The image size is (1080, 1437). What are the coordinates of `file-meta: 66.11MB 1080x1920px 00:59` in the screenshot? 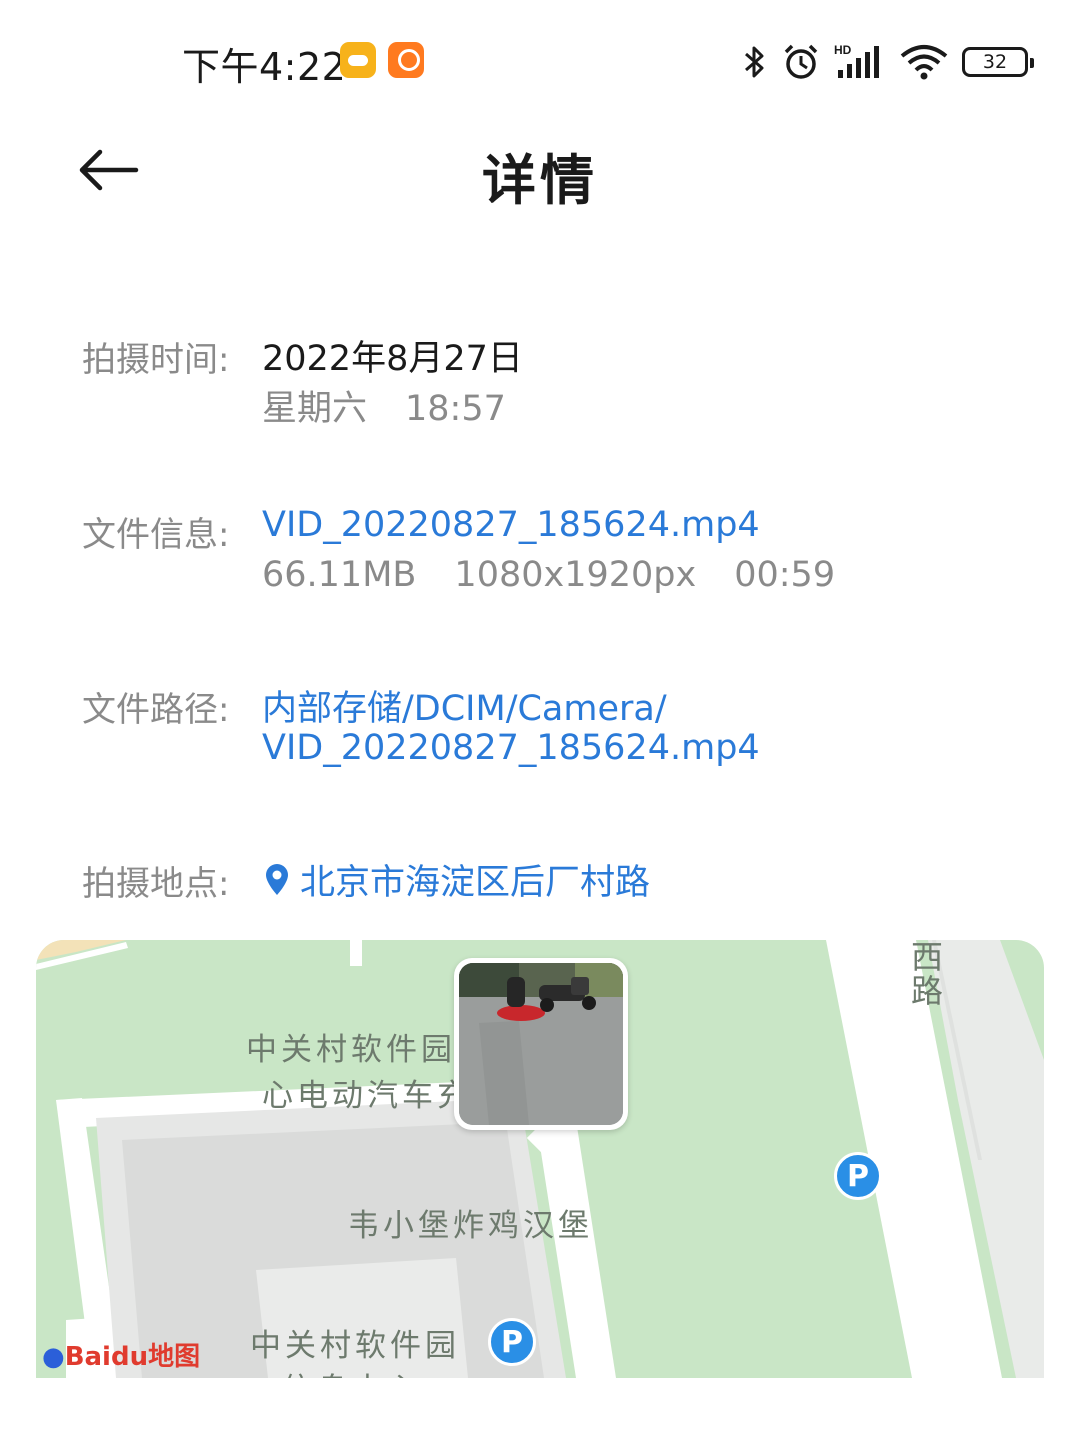 It's located at (548, 575).